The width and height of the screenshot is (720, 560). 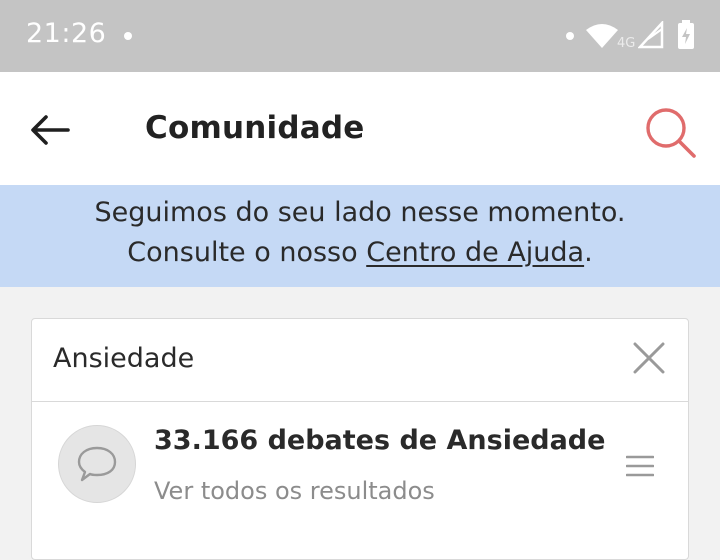 I want to click on status-time: 21:26, so click(x=66, y=33).